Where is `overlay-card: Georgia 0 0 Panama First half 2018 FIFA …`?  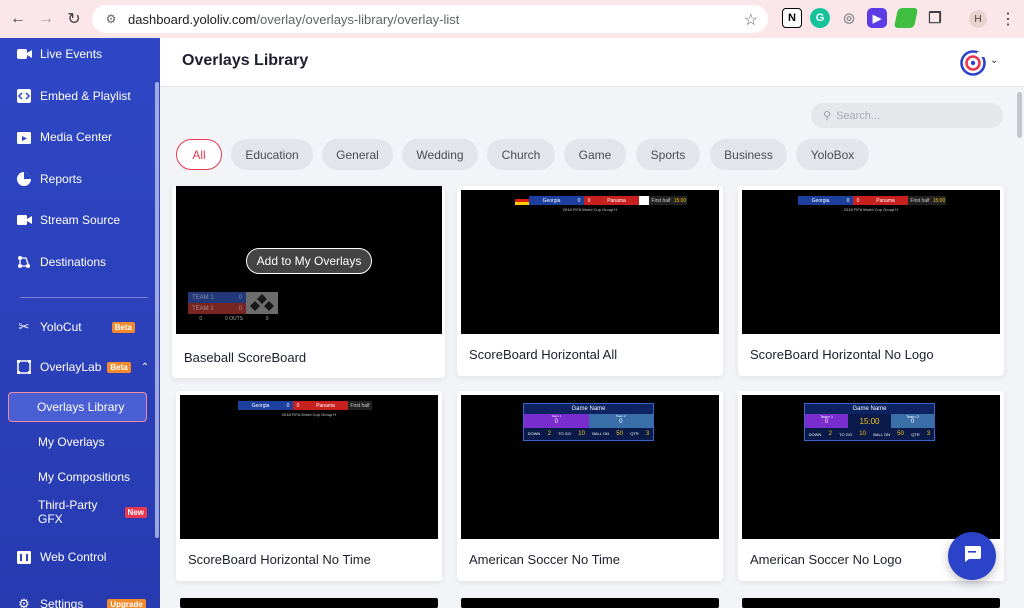 overlay-card: Georgia 0 0 Panama First half 2018 FIFA … is located at coordinates (309, 486).